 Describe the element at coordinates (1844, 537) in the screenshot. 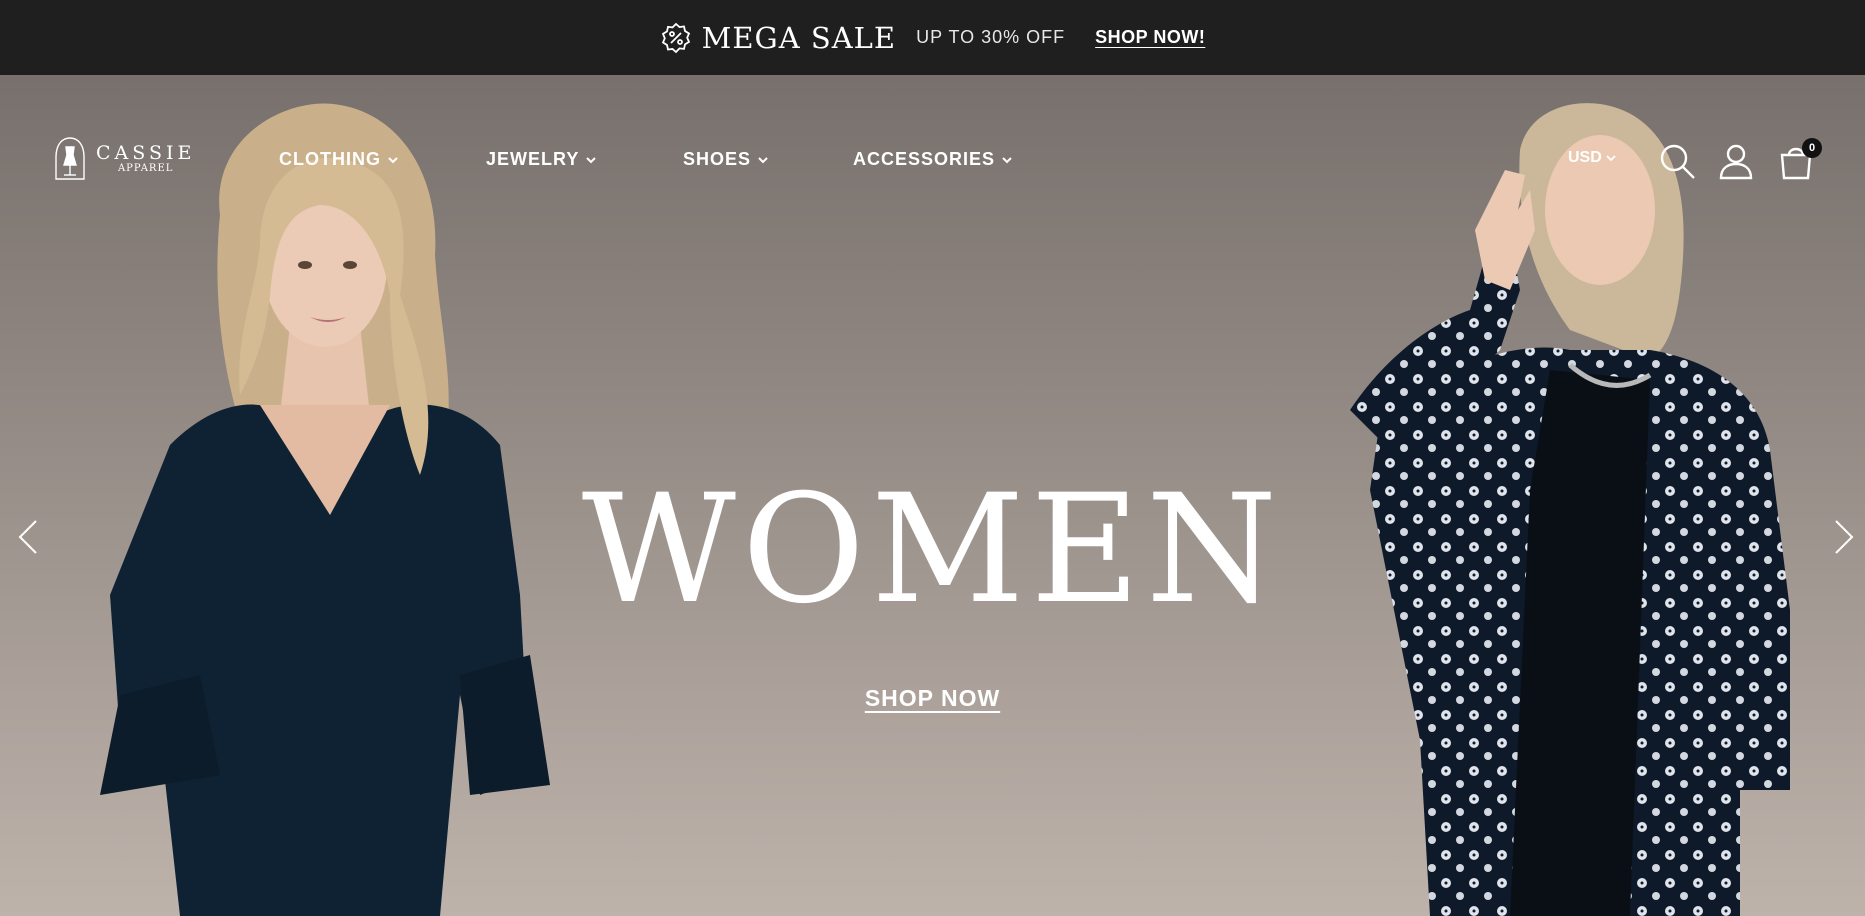

I see `chevron-right-icon` at that location.